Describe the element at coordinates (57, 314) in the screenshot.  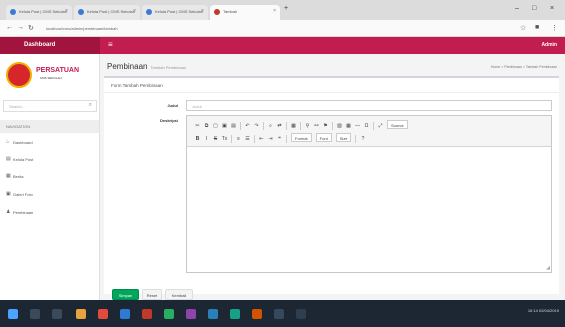
I see `task-view-icon` at that location.